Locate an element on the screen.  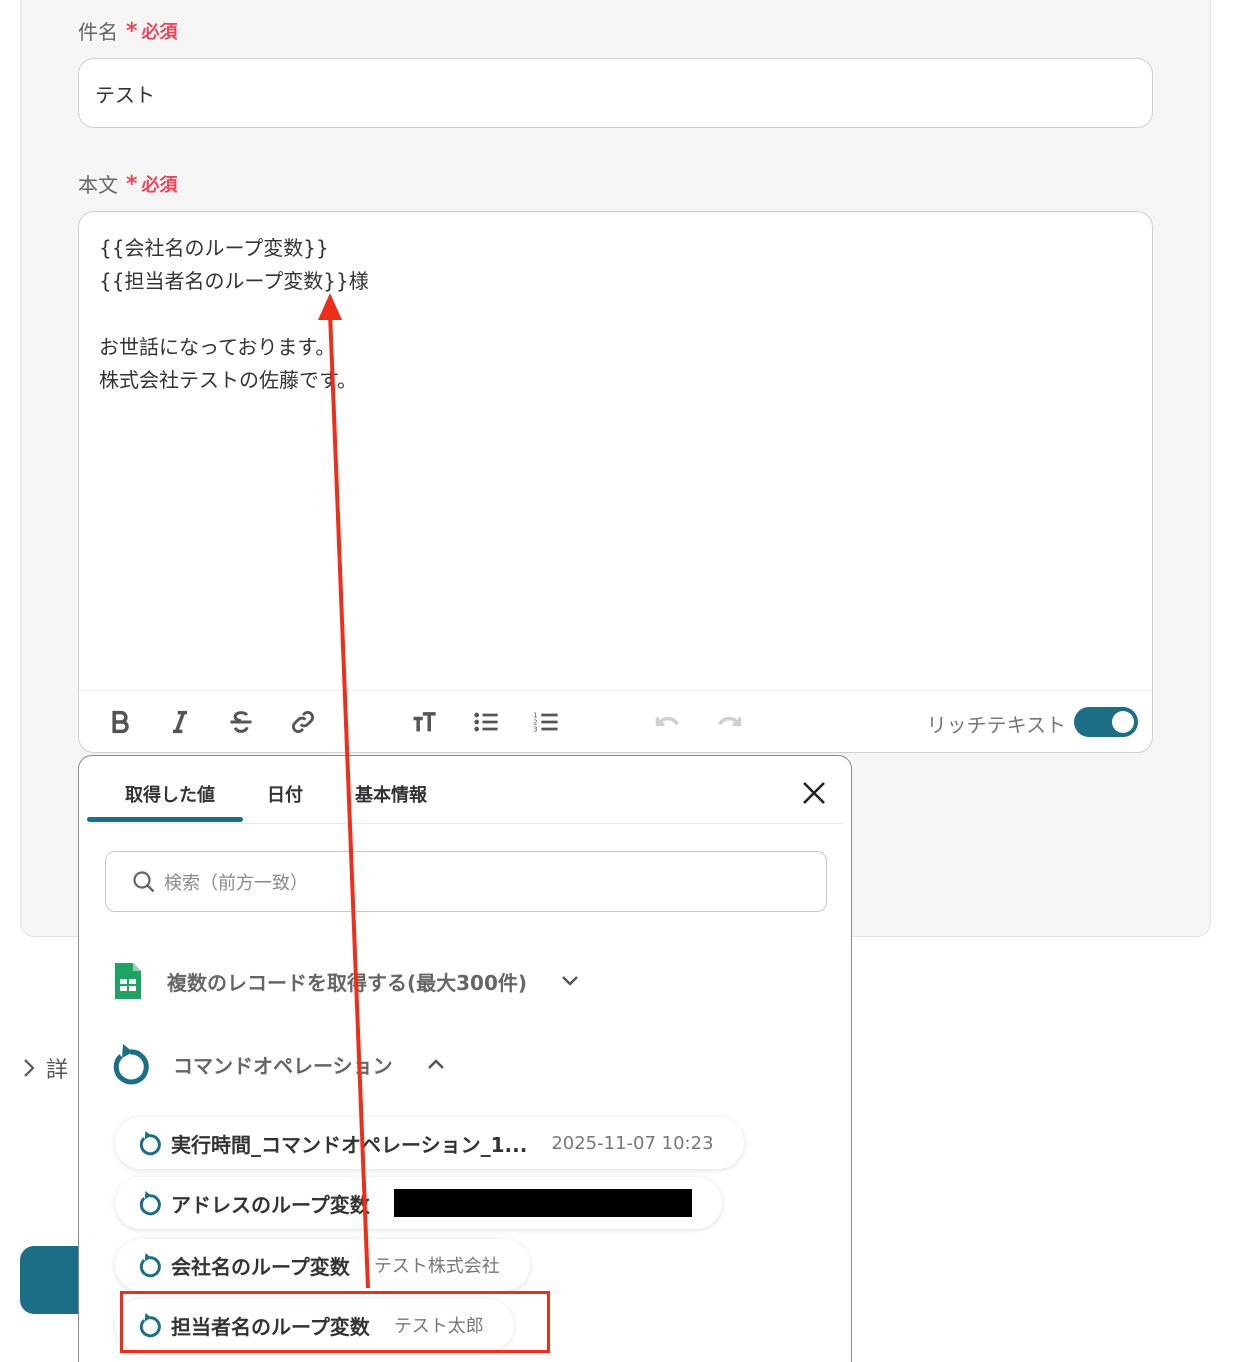
annotation-arrow is located at coordinates (344, 791).